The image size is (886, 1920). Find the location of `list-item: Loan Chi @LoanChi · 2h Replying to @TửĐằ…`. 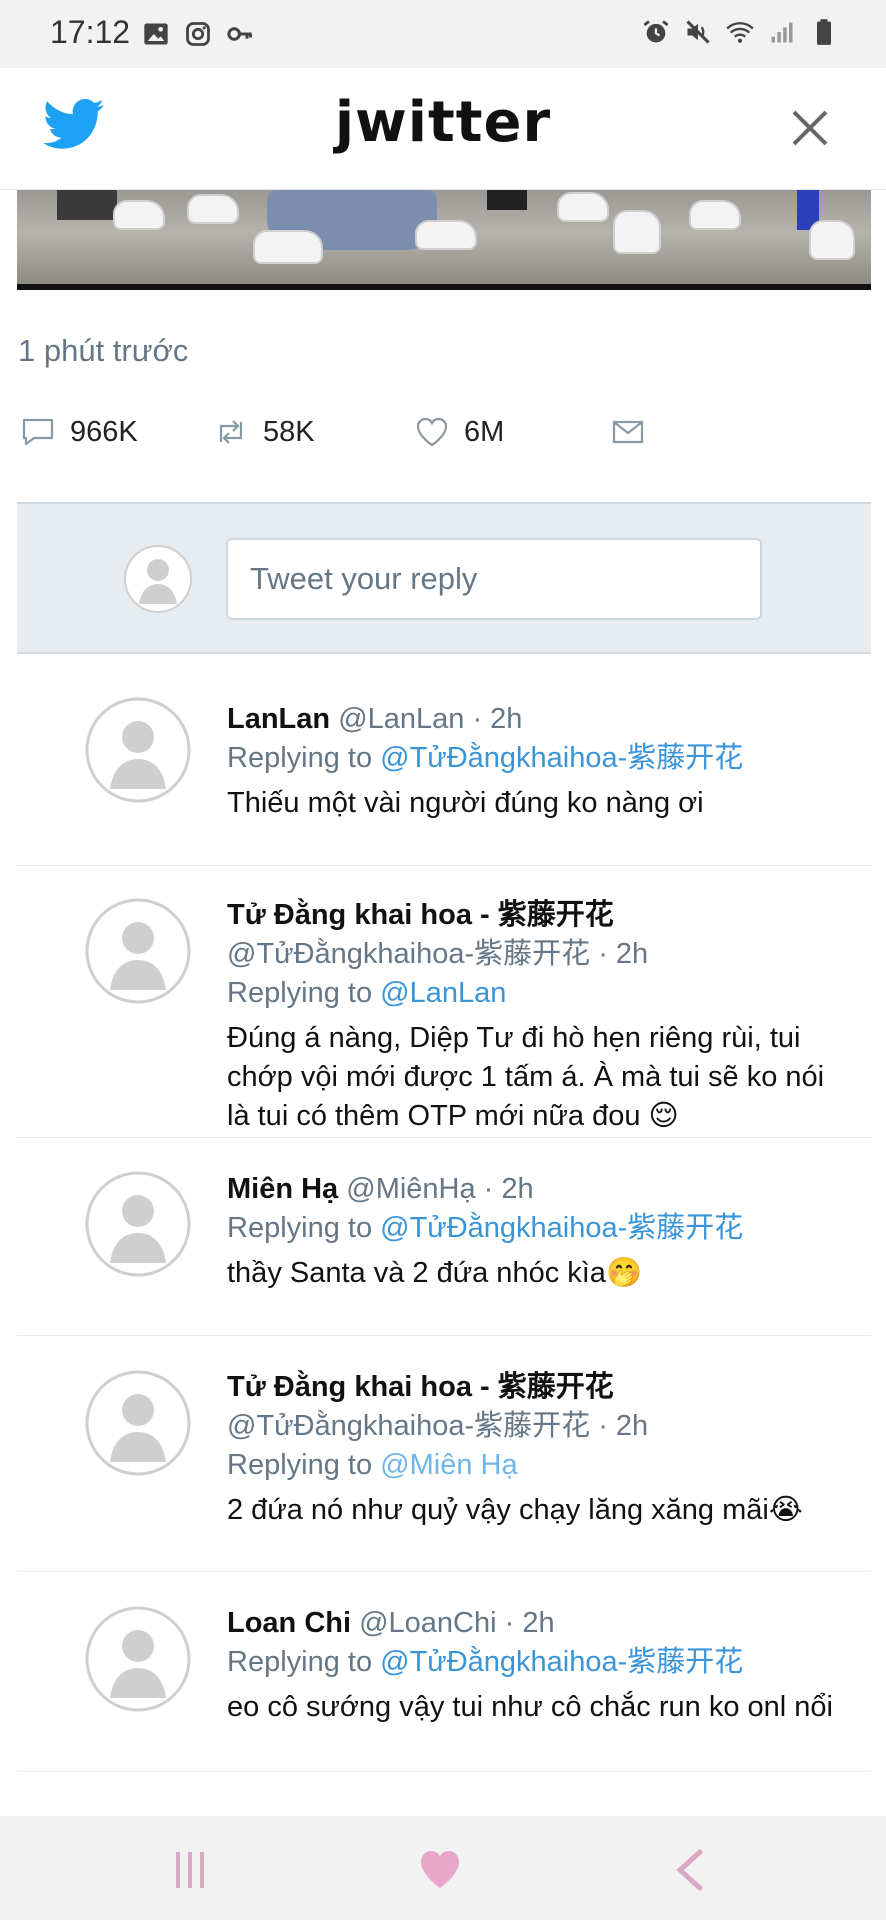

list-item: Loan Chi @LoanChi · 2h Replying to @TửĐằ… is located at coordinates (444, 1672).